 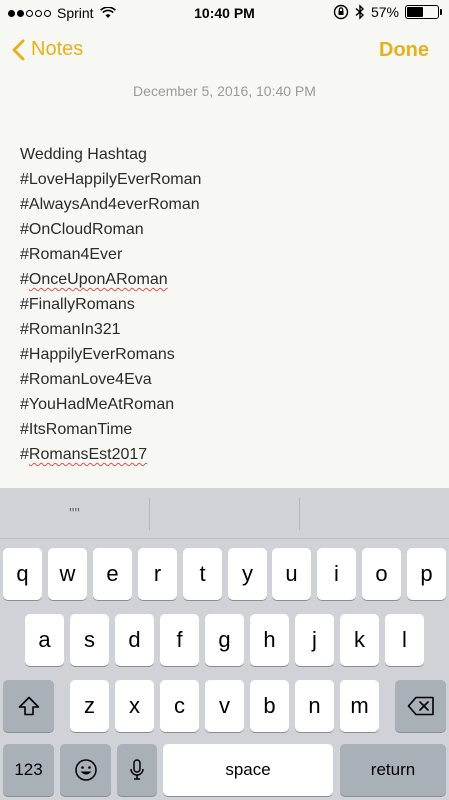 I want to click on key-d: d, so click(x=134, y=640).